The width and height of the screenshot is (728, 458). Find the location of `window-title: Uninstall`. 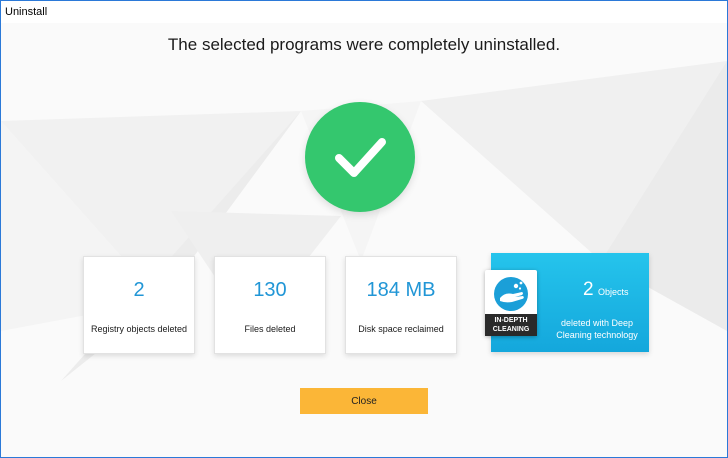

window-title: Uninstall is located at coordinates (26, 12).